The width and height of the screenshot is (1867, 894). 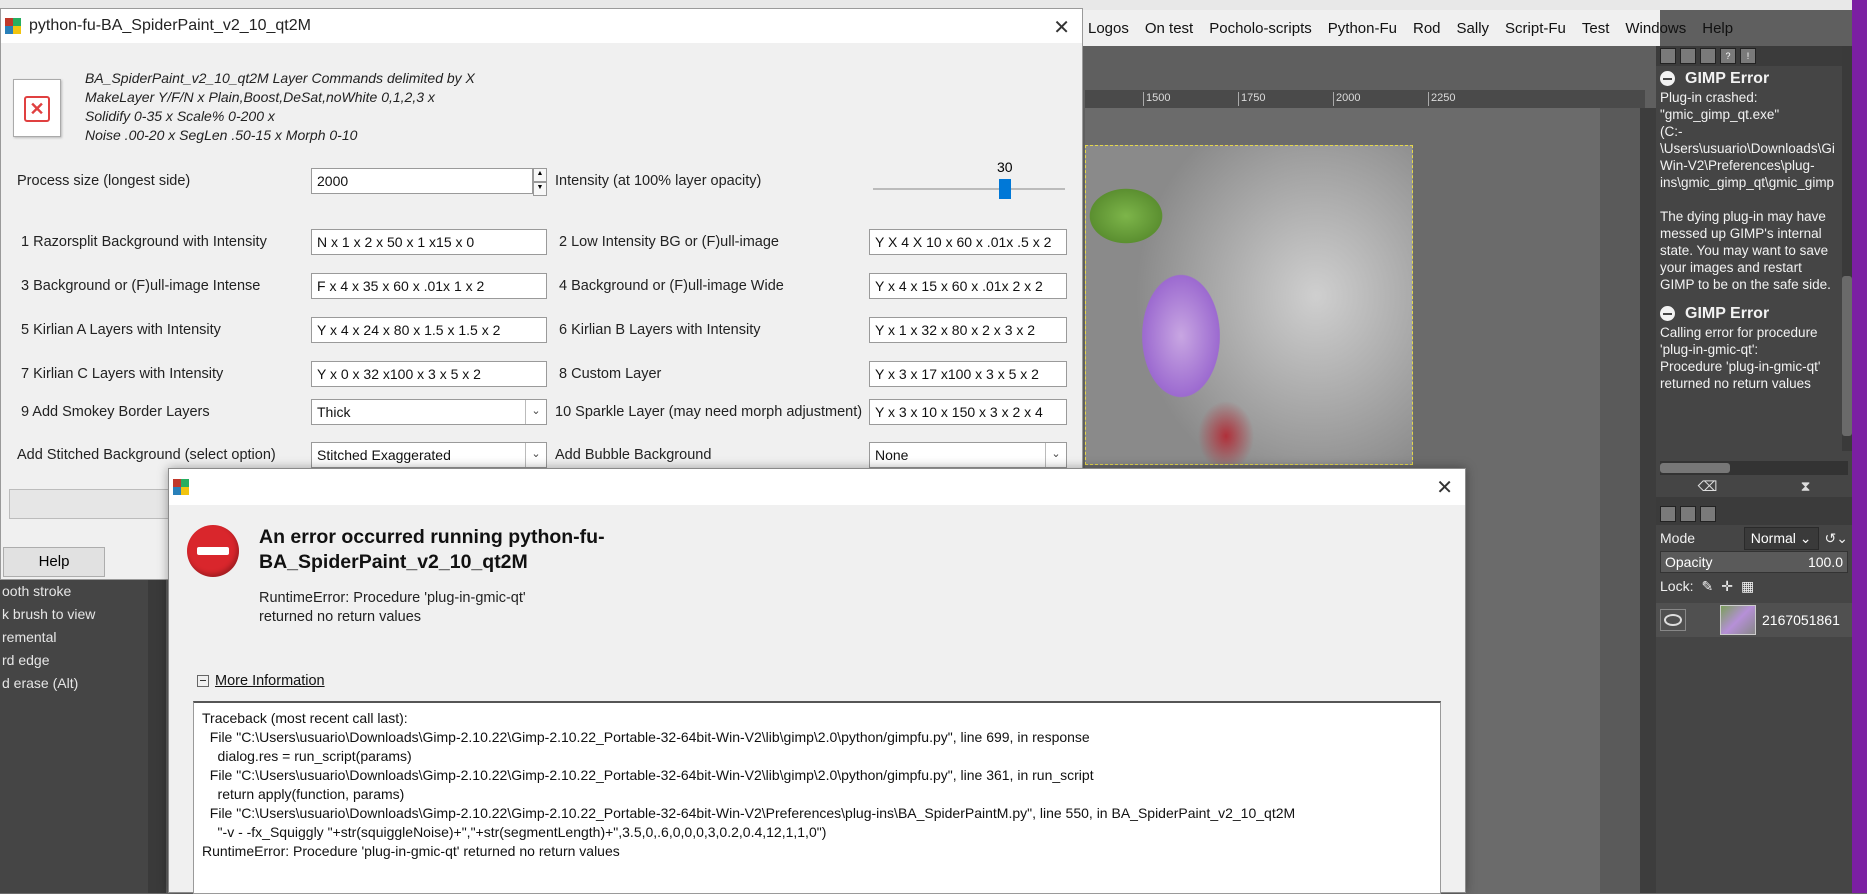 What do you see at coordinates (1707, 586) in the screenshot?
I see `lock-pixels-icon: ✎` at bounding box center [1707, 586].